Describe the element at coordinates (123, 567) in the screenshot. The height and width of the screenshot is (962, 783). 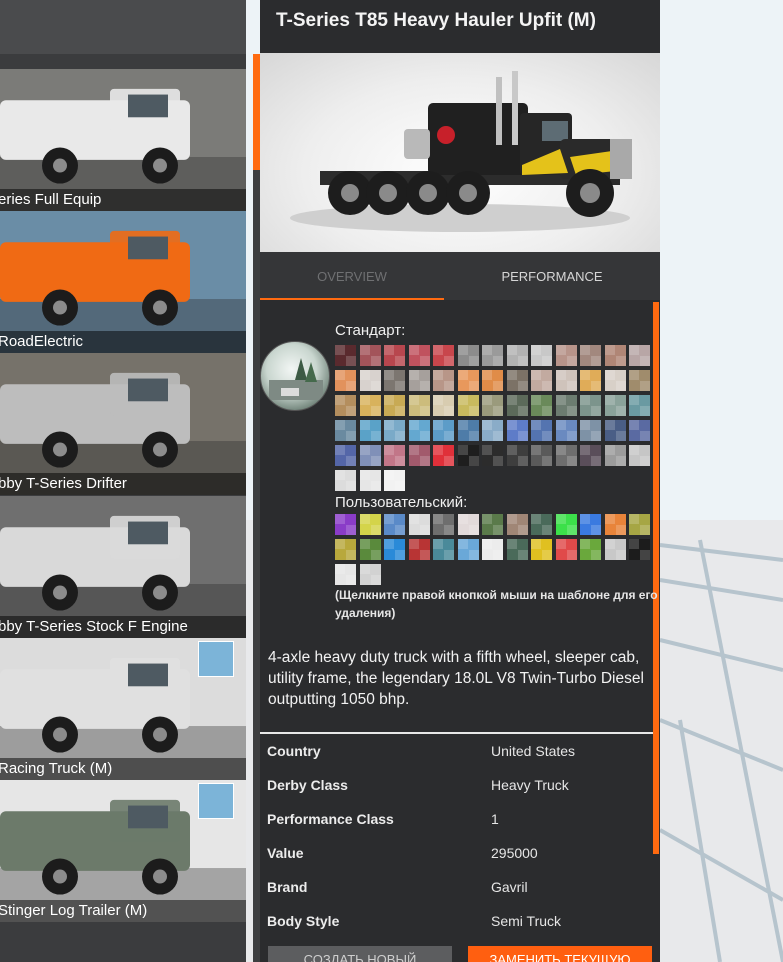
I see `vehicle-card: bby T-Series Stock F Engine` at that location.